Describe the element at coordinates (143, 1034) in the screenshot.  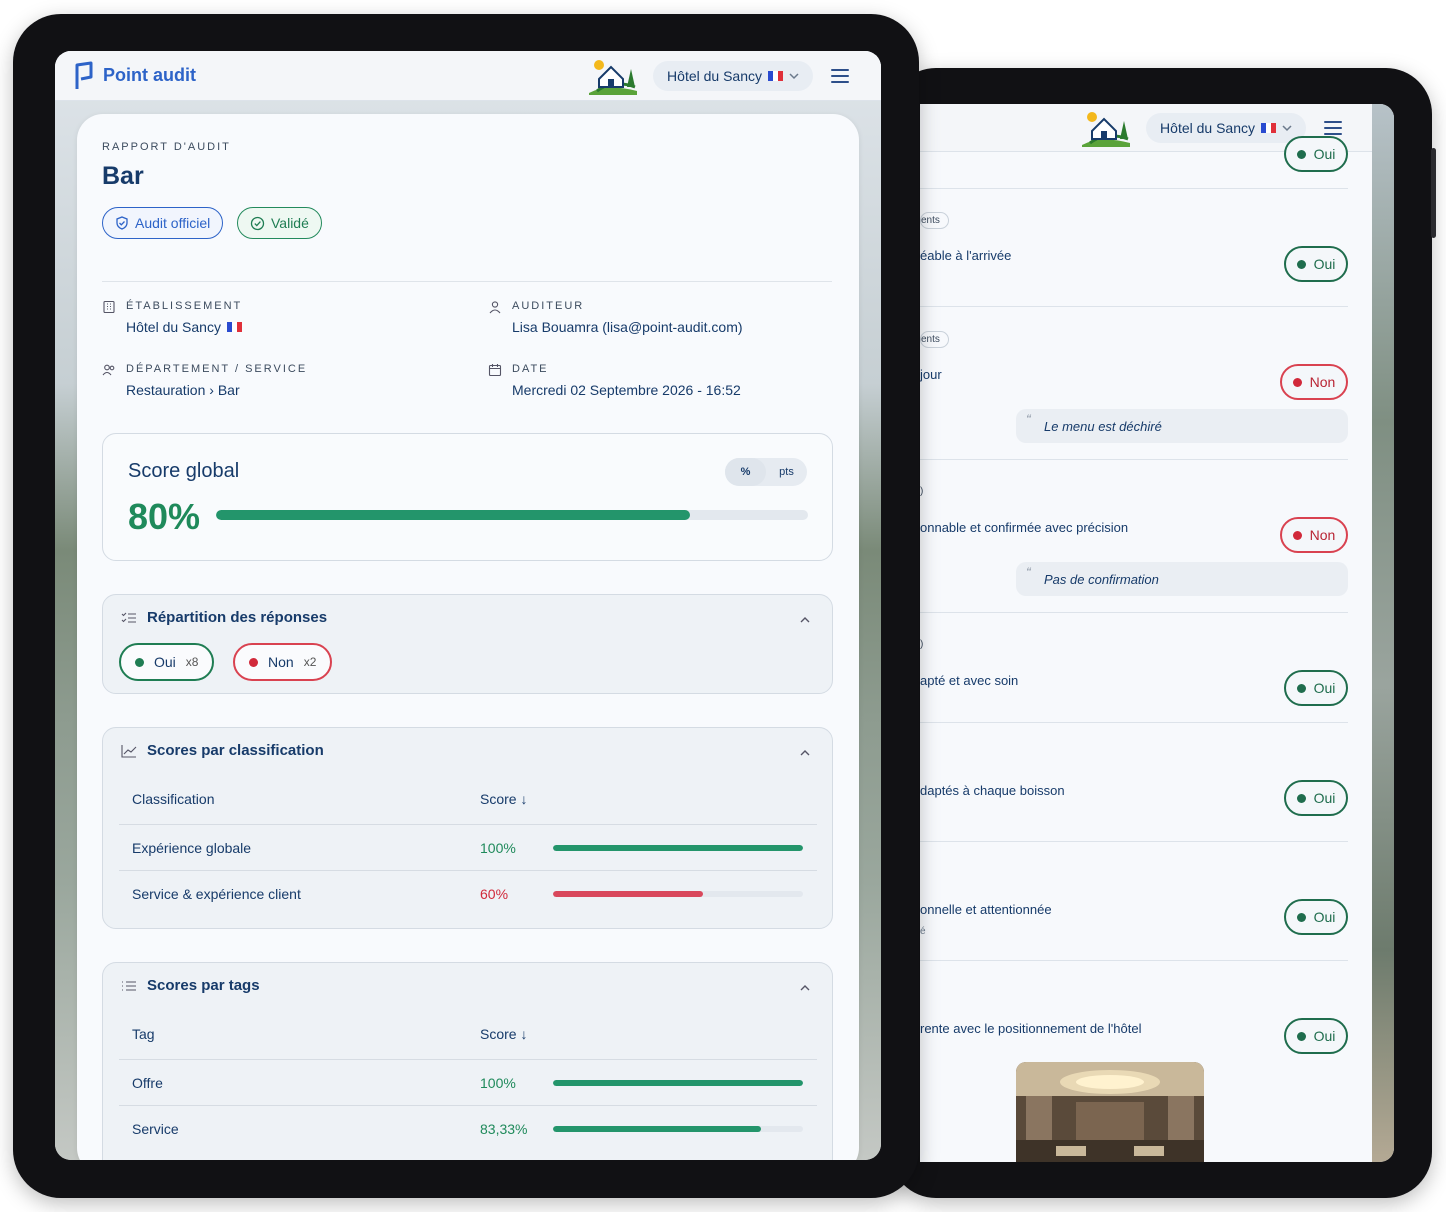
I see `column-header-tag: Tag` at that location.